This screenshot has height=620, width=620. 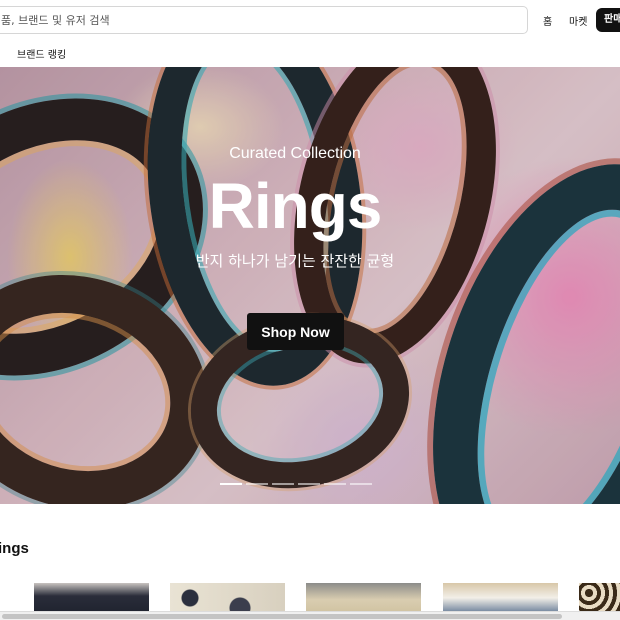 What do you see at coordinates (578, 20) in the screenshot?
I see `nav-market-link: 마켓` at bounding box center [578, 20].